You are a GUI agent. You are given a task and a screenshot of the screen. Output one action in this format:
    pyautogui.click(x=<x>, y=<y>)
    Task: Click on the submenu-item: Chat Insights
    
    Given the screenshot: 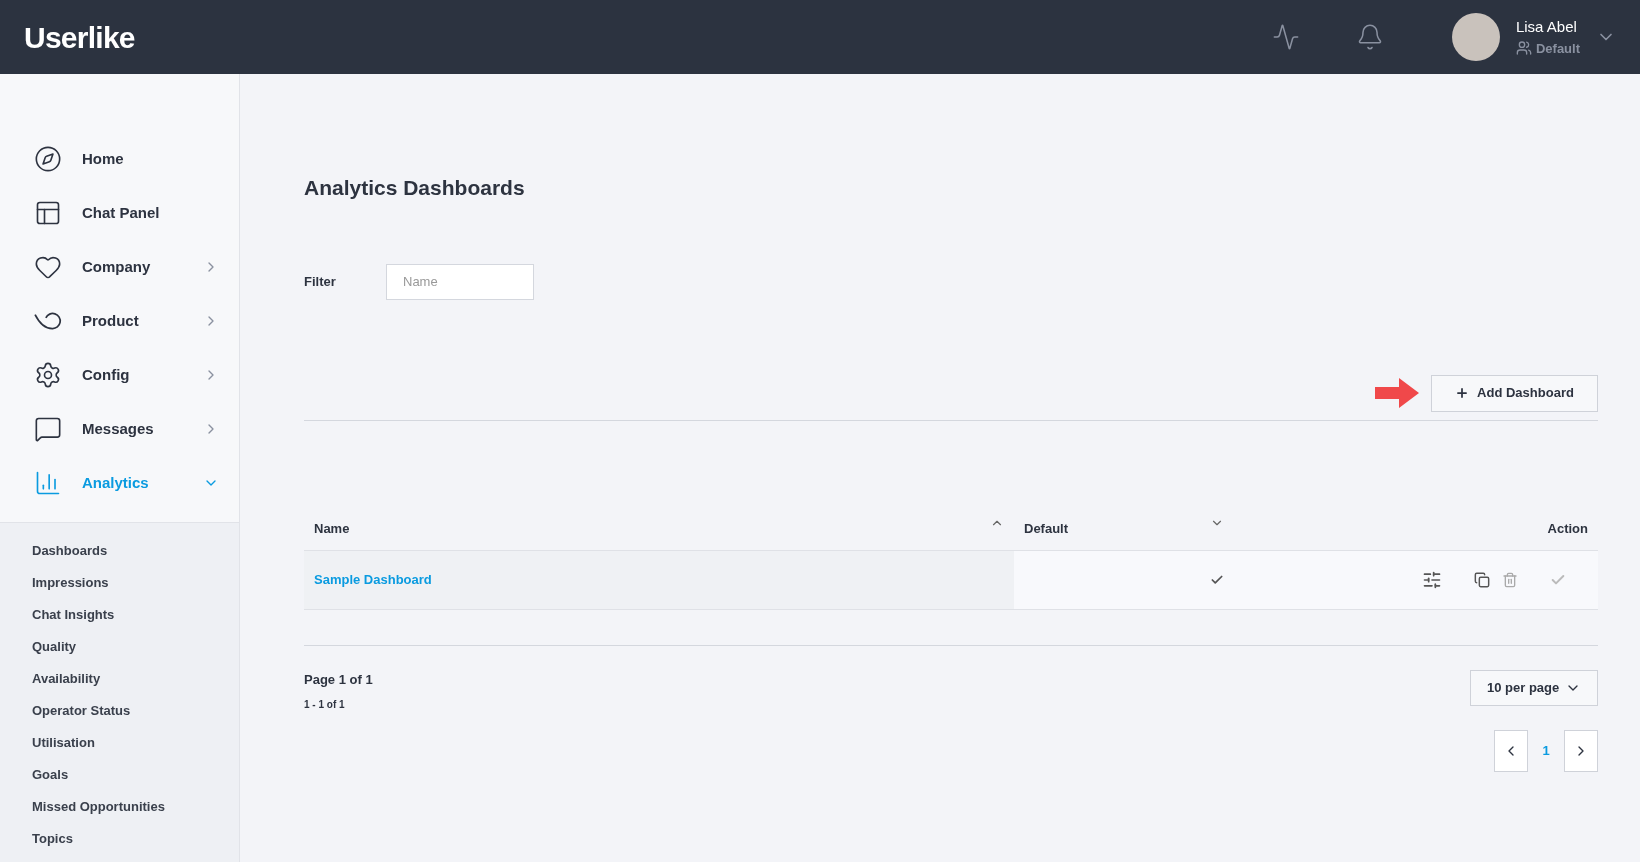 What is the action you would take?
    pyautogui.click(x=119, y=615)
    